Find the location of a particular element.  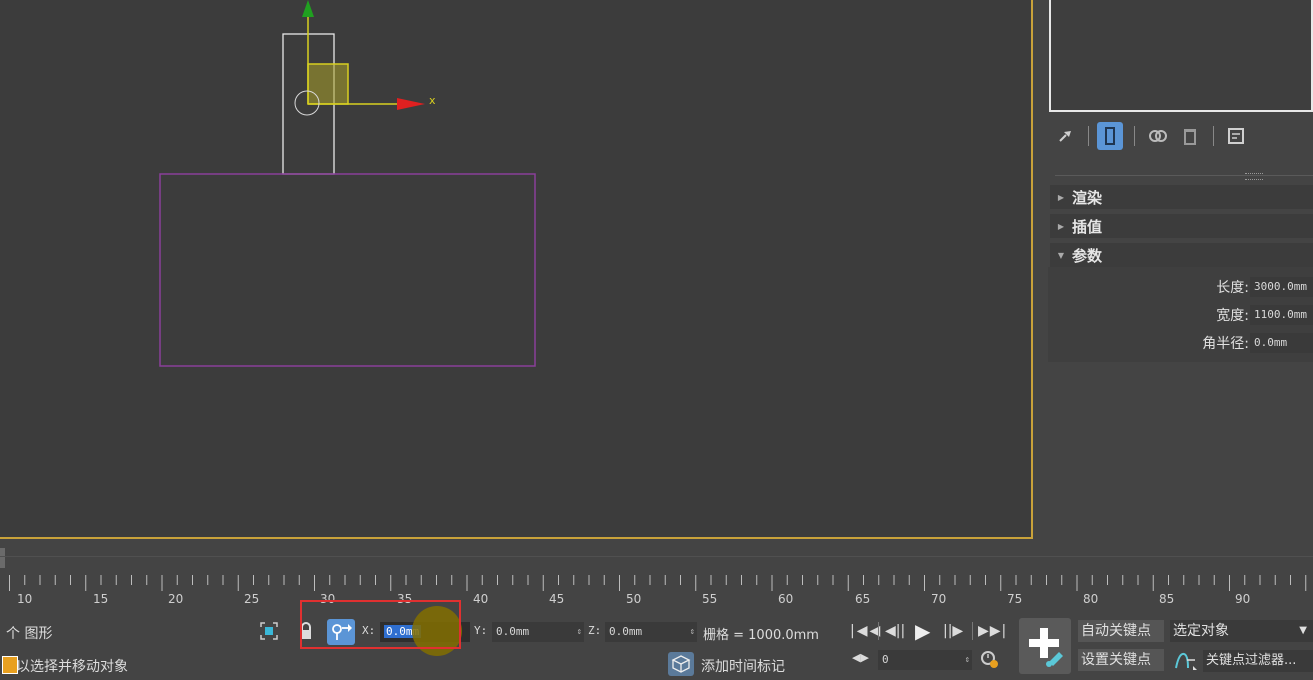

add-time-tag-icon is located at coordinates (681, 664).